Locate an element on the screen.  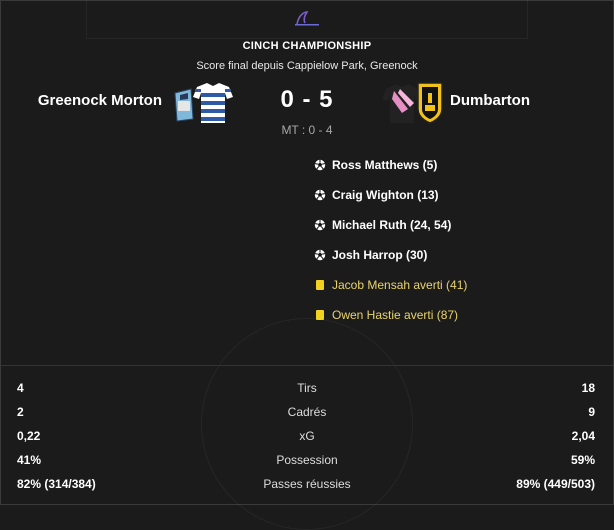
event-text: Owen Hastie averti (87) is located at coordinates (395, 315).